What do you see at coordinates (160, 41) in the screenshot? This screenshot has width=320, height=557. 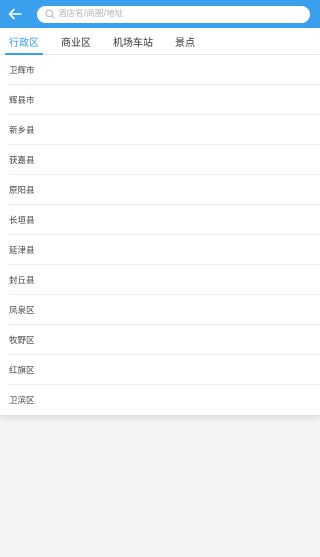 I see `category-tabs: 行政区 商业区 机场车站 景点` at bounding box center [160, 41].